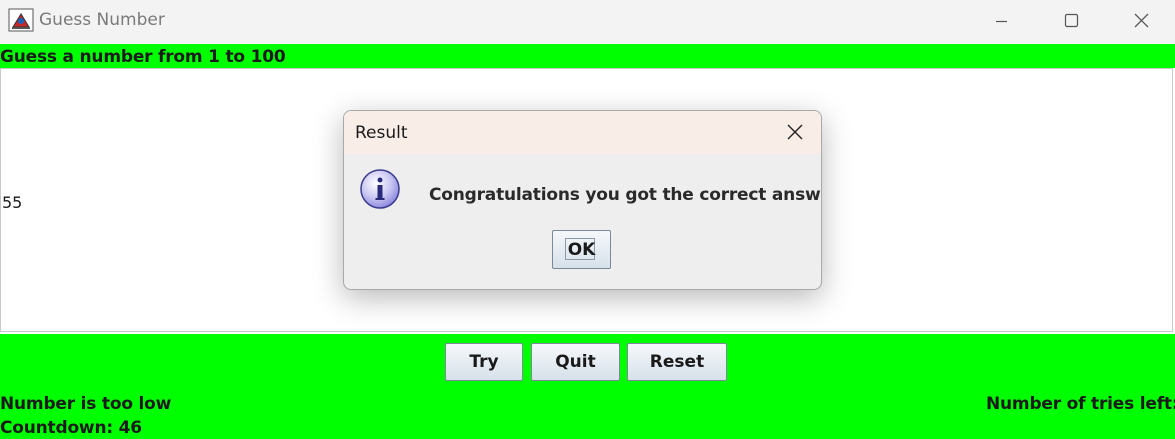 This screenshot has height=439, width=1175. Describe the element at coordinates (71, 428) in the screenshot. I see `countdown-label: Countdown: 46` at that location.